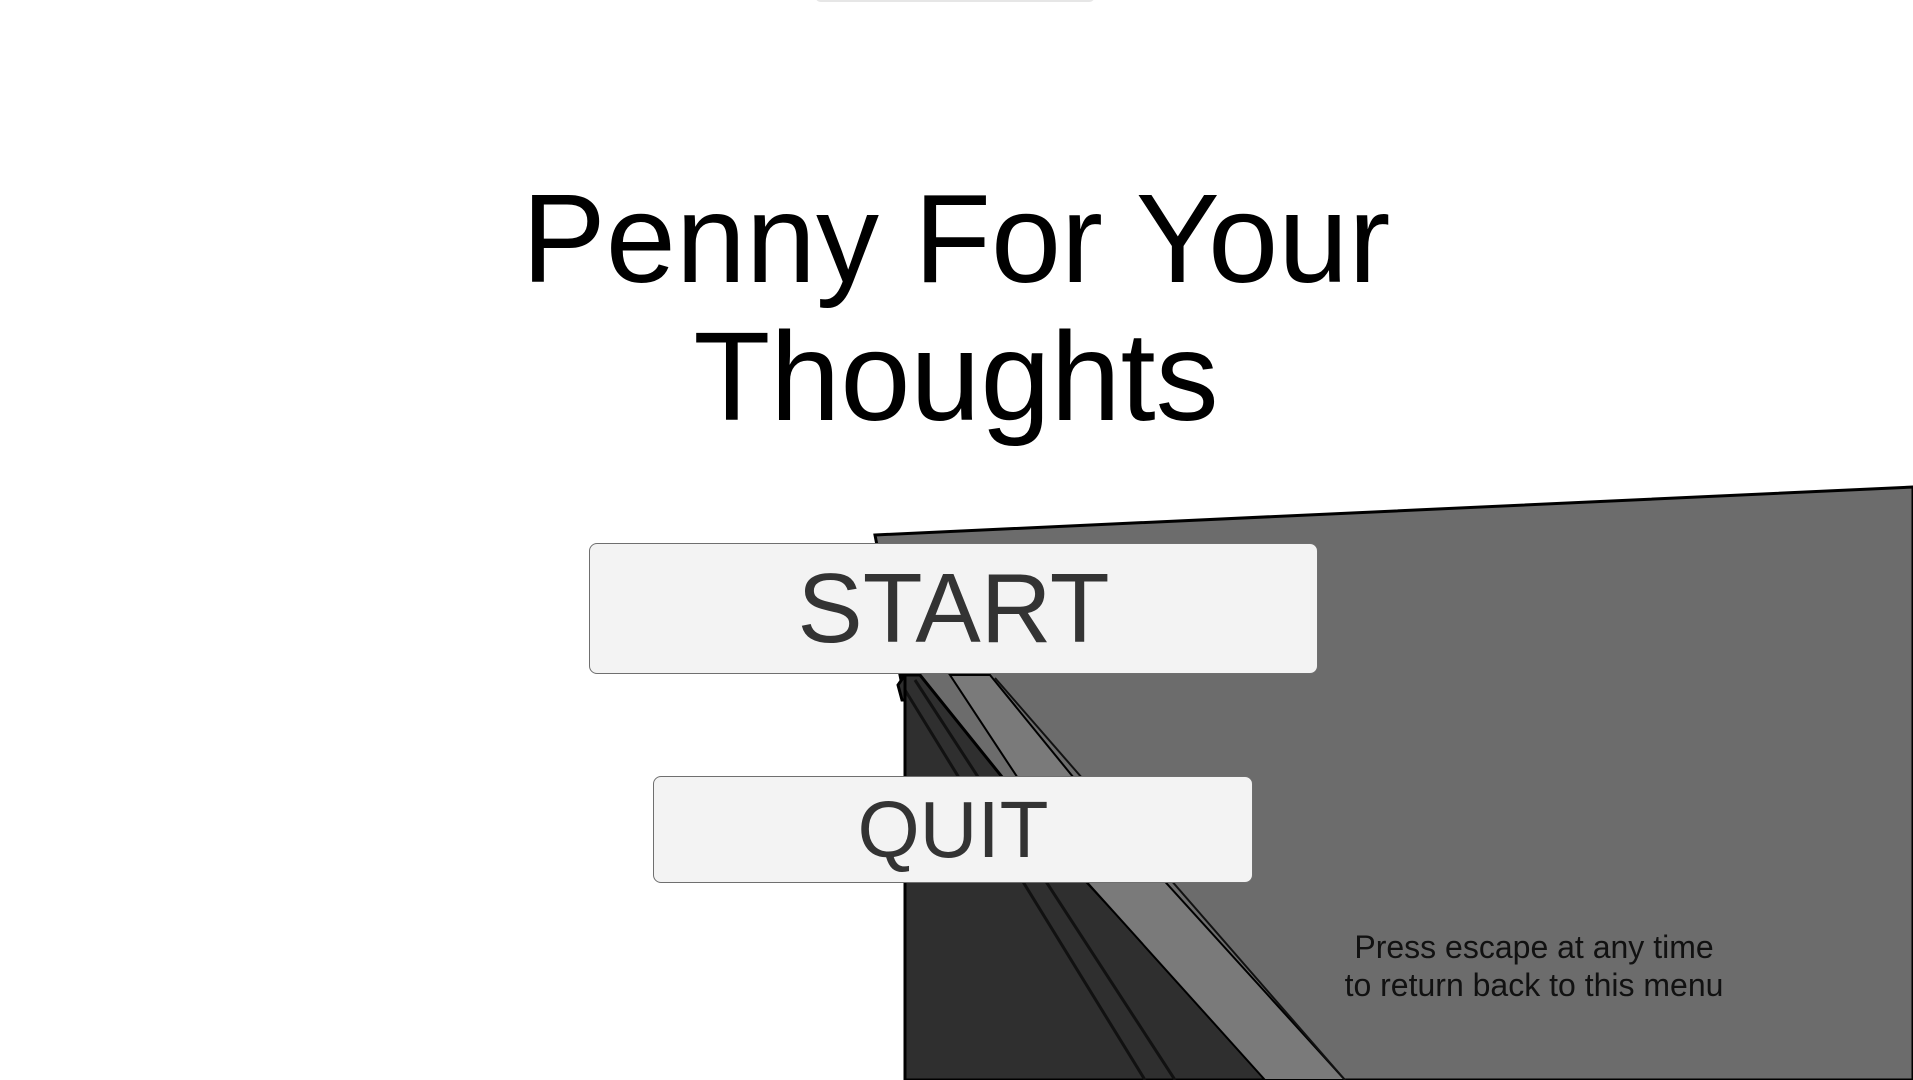 This screenshot has width=1913, height=1080. Describe the element at coordinates (953, 608) in the screenshot. I see `start-button: START` at that location.